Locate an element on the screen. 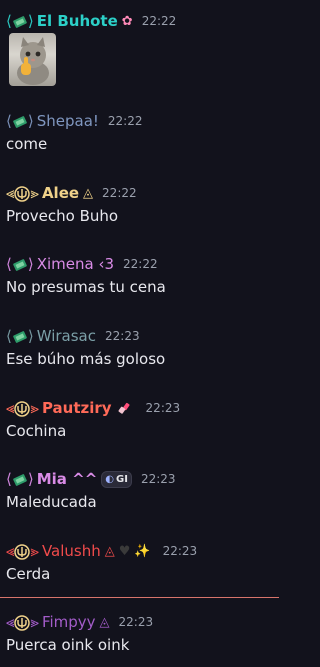  message-text: come is located at coordinates (27, 144).